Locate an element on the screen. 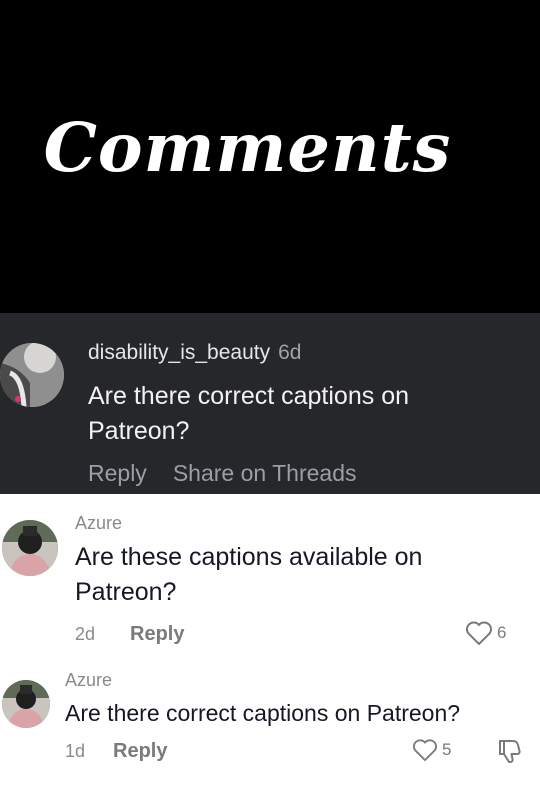 This screenshot has width=540, height=788. comment-time: 2d is located at coordinates (85, 634).